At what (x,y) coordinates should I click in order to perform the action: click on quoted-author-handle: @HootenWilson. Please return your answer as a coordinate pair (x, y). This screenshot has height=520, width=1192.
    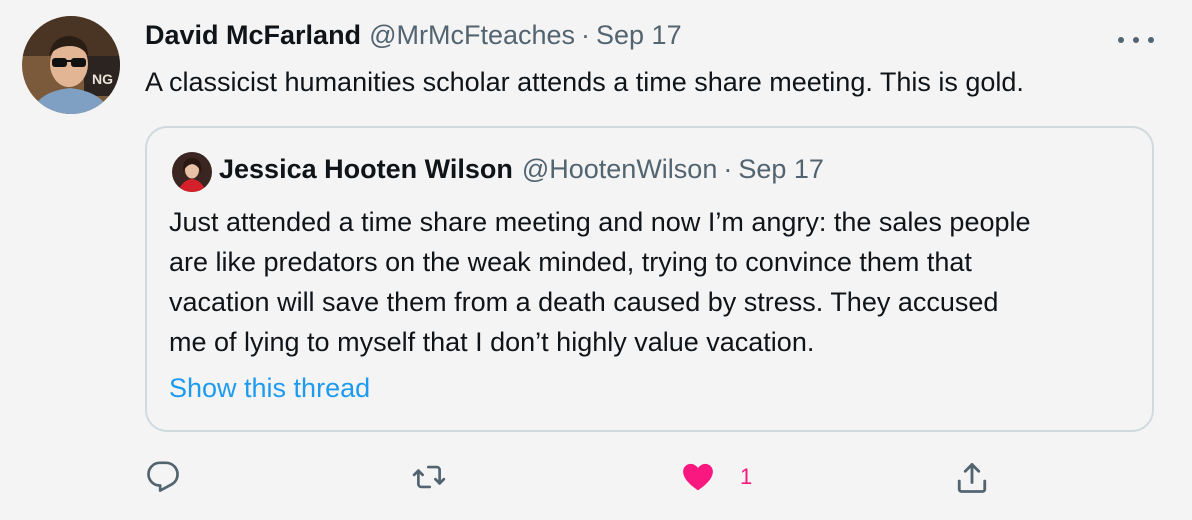
    Looking at the image, I should click on (619, 169).